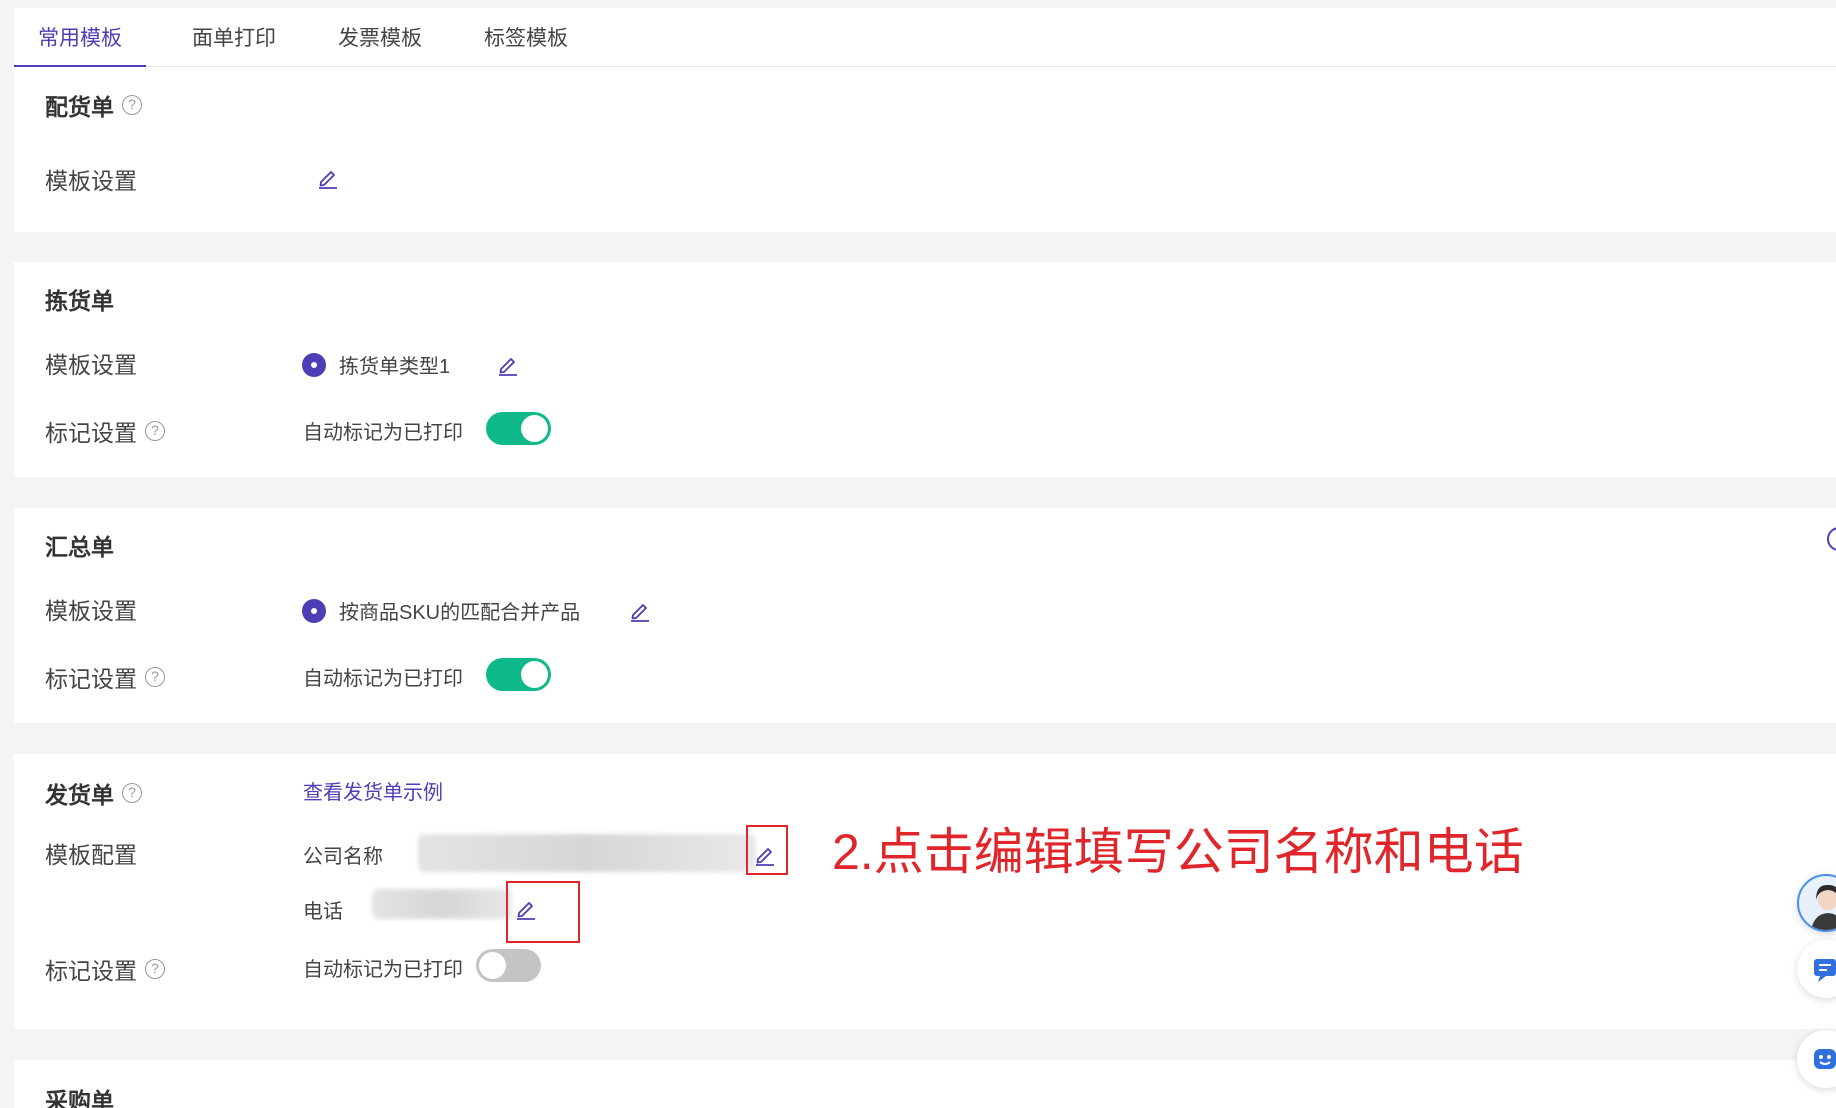 The image size is (1836, 1108). I want to click on section-peihuo: 配货单 ? 模板设置, so click(925, 149).